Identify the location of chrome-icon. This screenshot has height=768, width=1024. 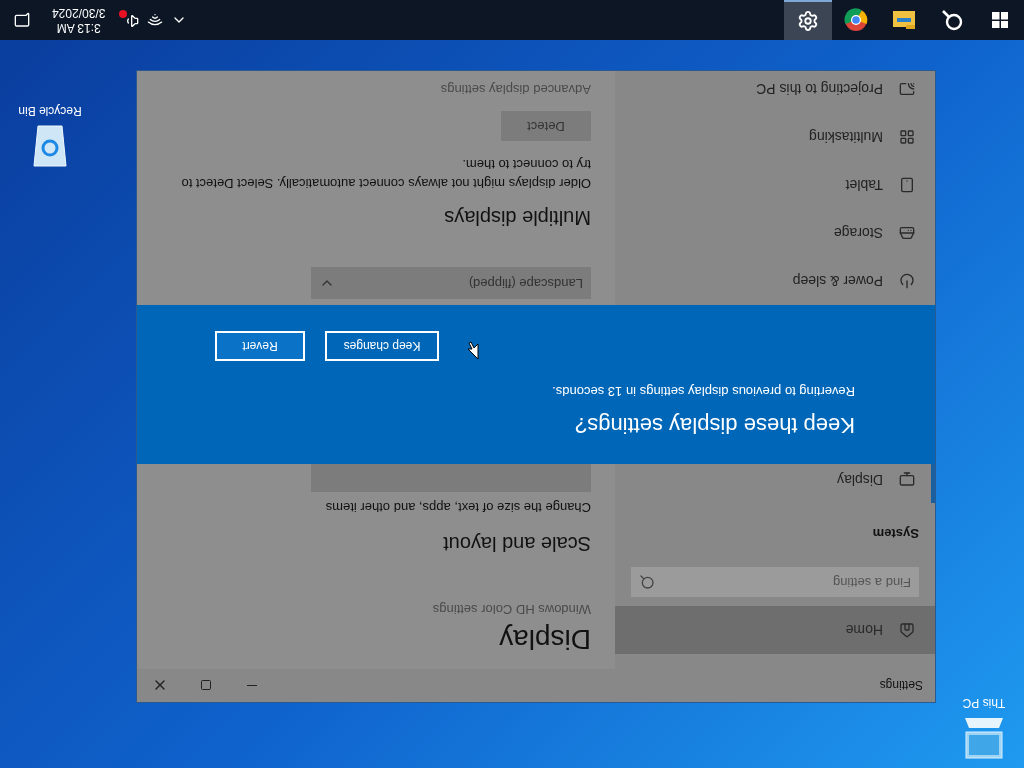
(856, 20).